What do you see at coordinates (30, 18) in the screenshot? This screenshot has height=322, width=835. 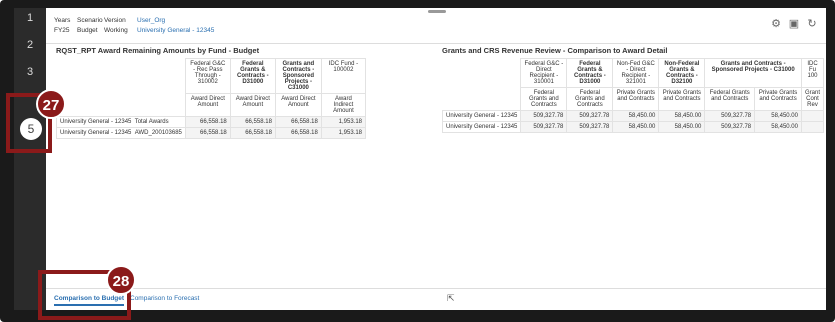 I see `step-1: 1` at bounding box center [30, 18].